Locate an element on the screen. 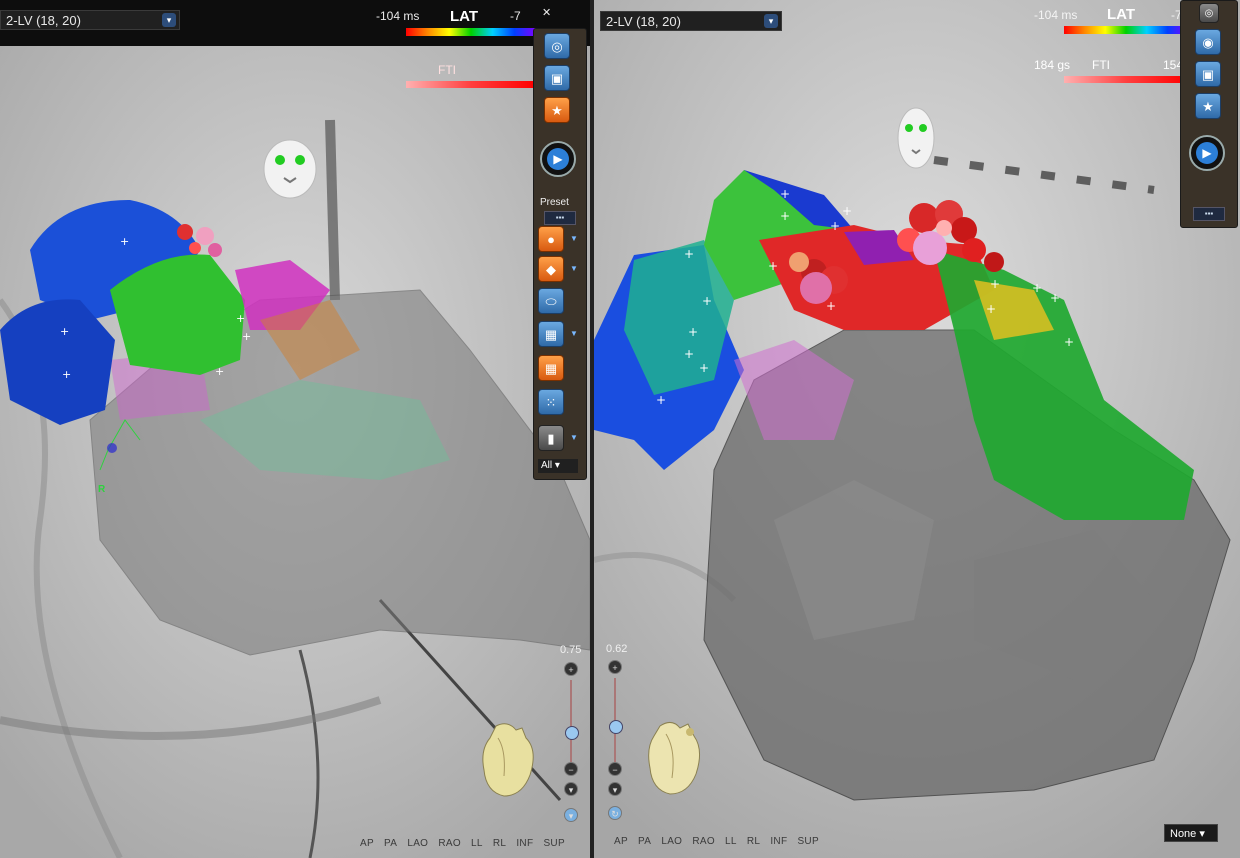  left-transparency-thumb is located at coordinates (572, 733).